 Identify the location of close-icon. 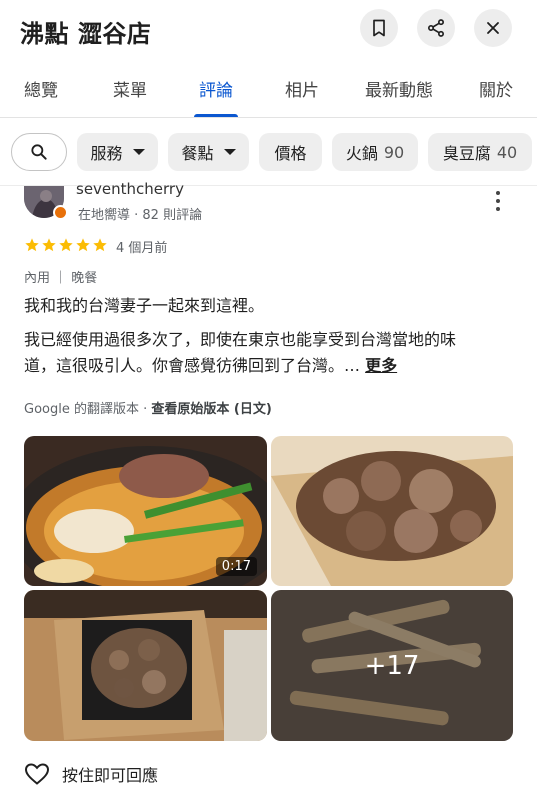
(493, 28).